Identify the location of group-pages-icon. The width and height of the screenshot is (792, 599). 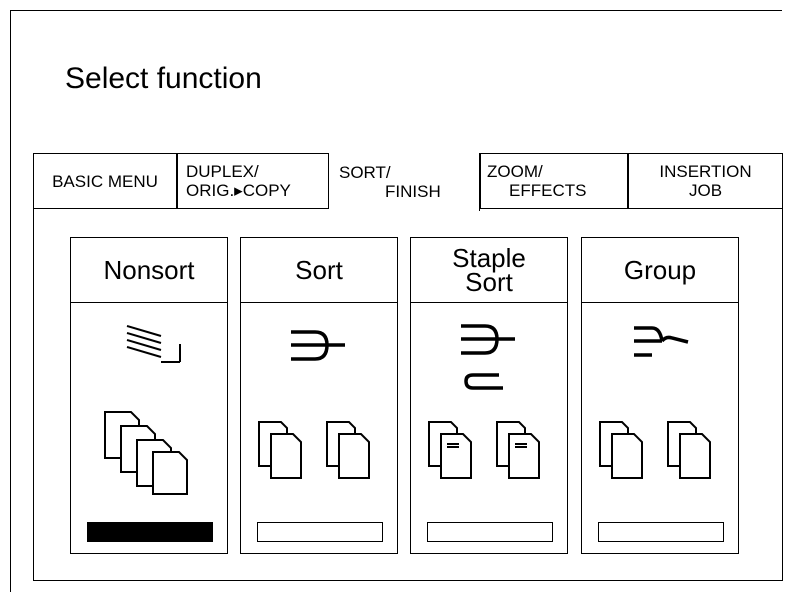
(655, 450).